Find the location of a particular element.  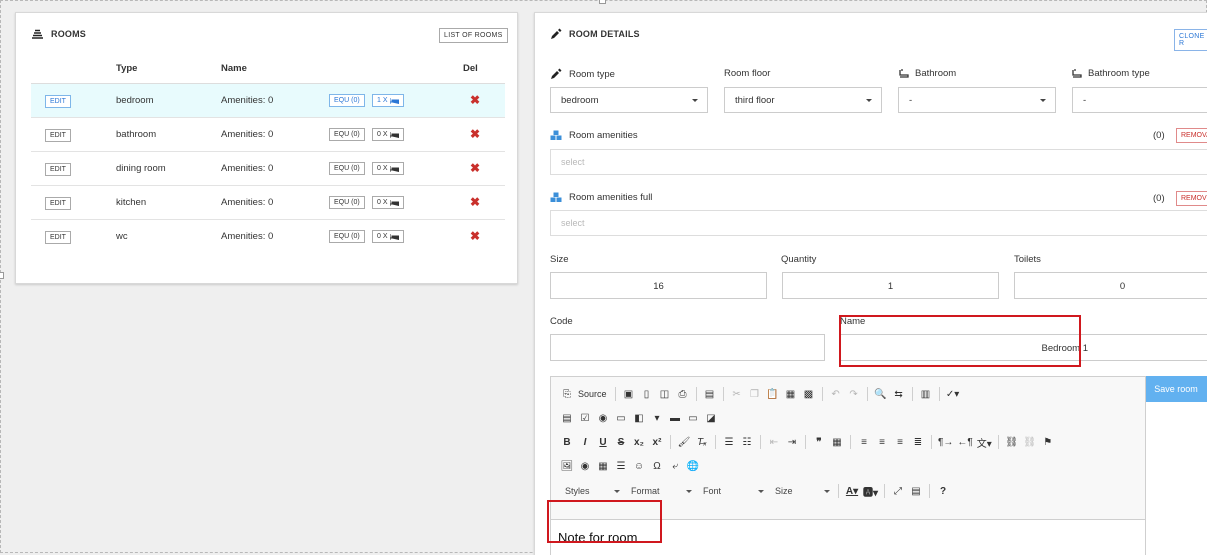

div-container-icon: ▦ is located at coordinates (837, 442).